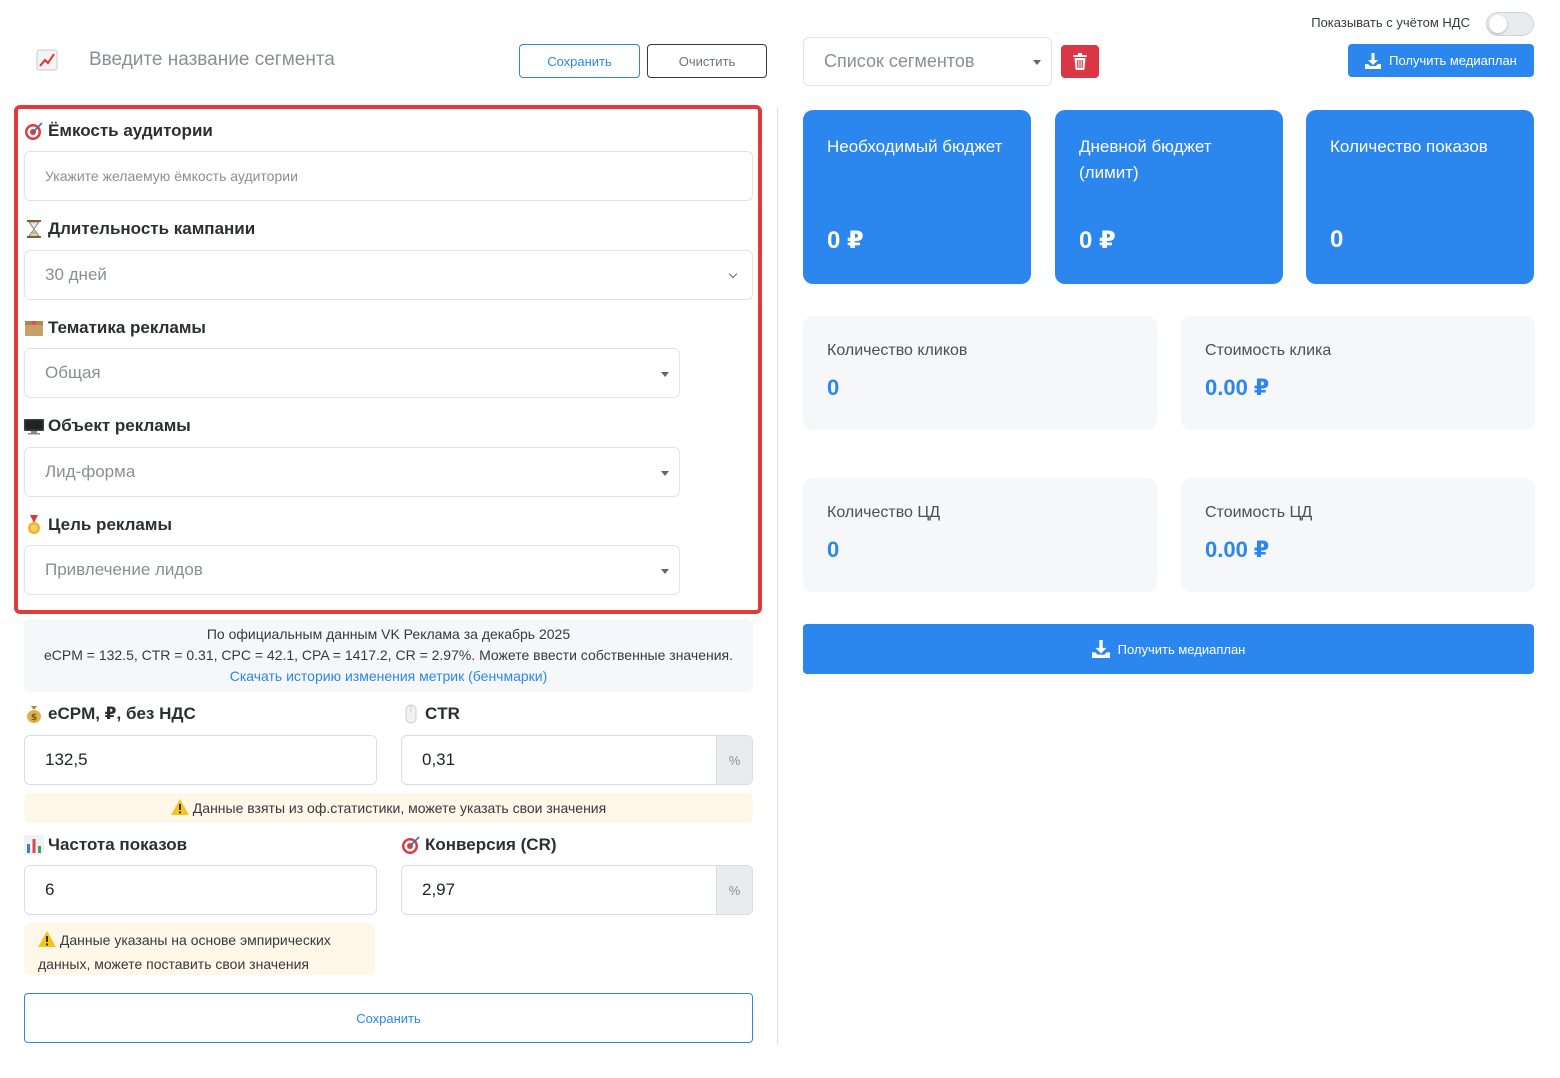 Image resolution: width=1560 pixels, height=1078 pixels. What do you see at coordinates (1358, 535) in the screenshot?
I see `conversion-cost-card: Стоимость ЦД 0.00 ₽` at bounding box center [1358, 535].